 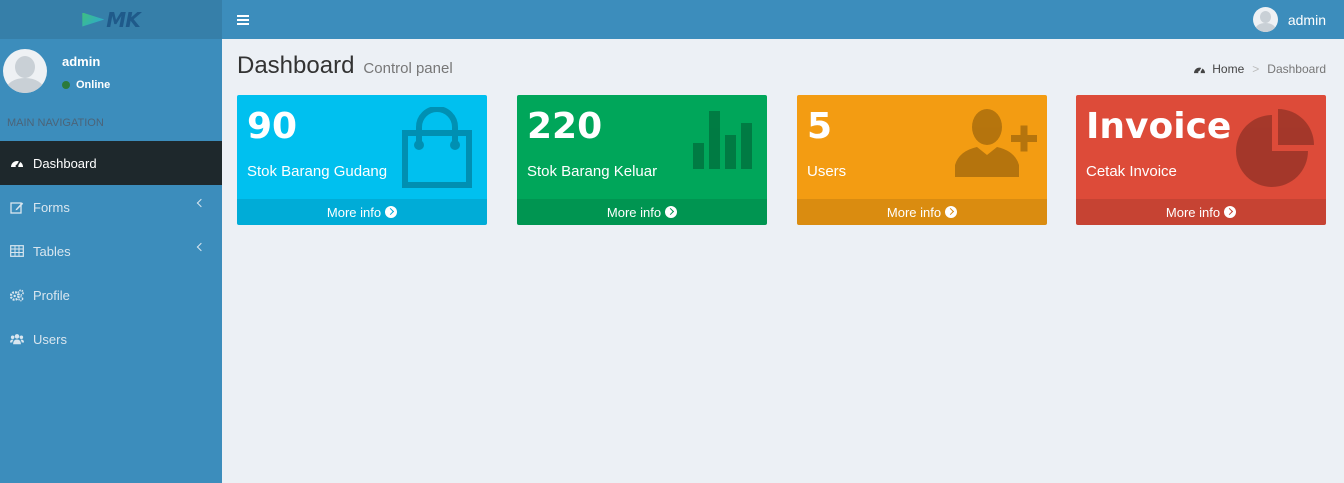 I want to click on breadcrumb-home-label: Home, so click(x=1228, y=69).